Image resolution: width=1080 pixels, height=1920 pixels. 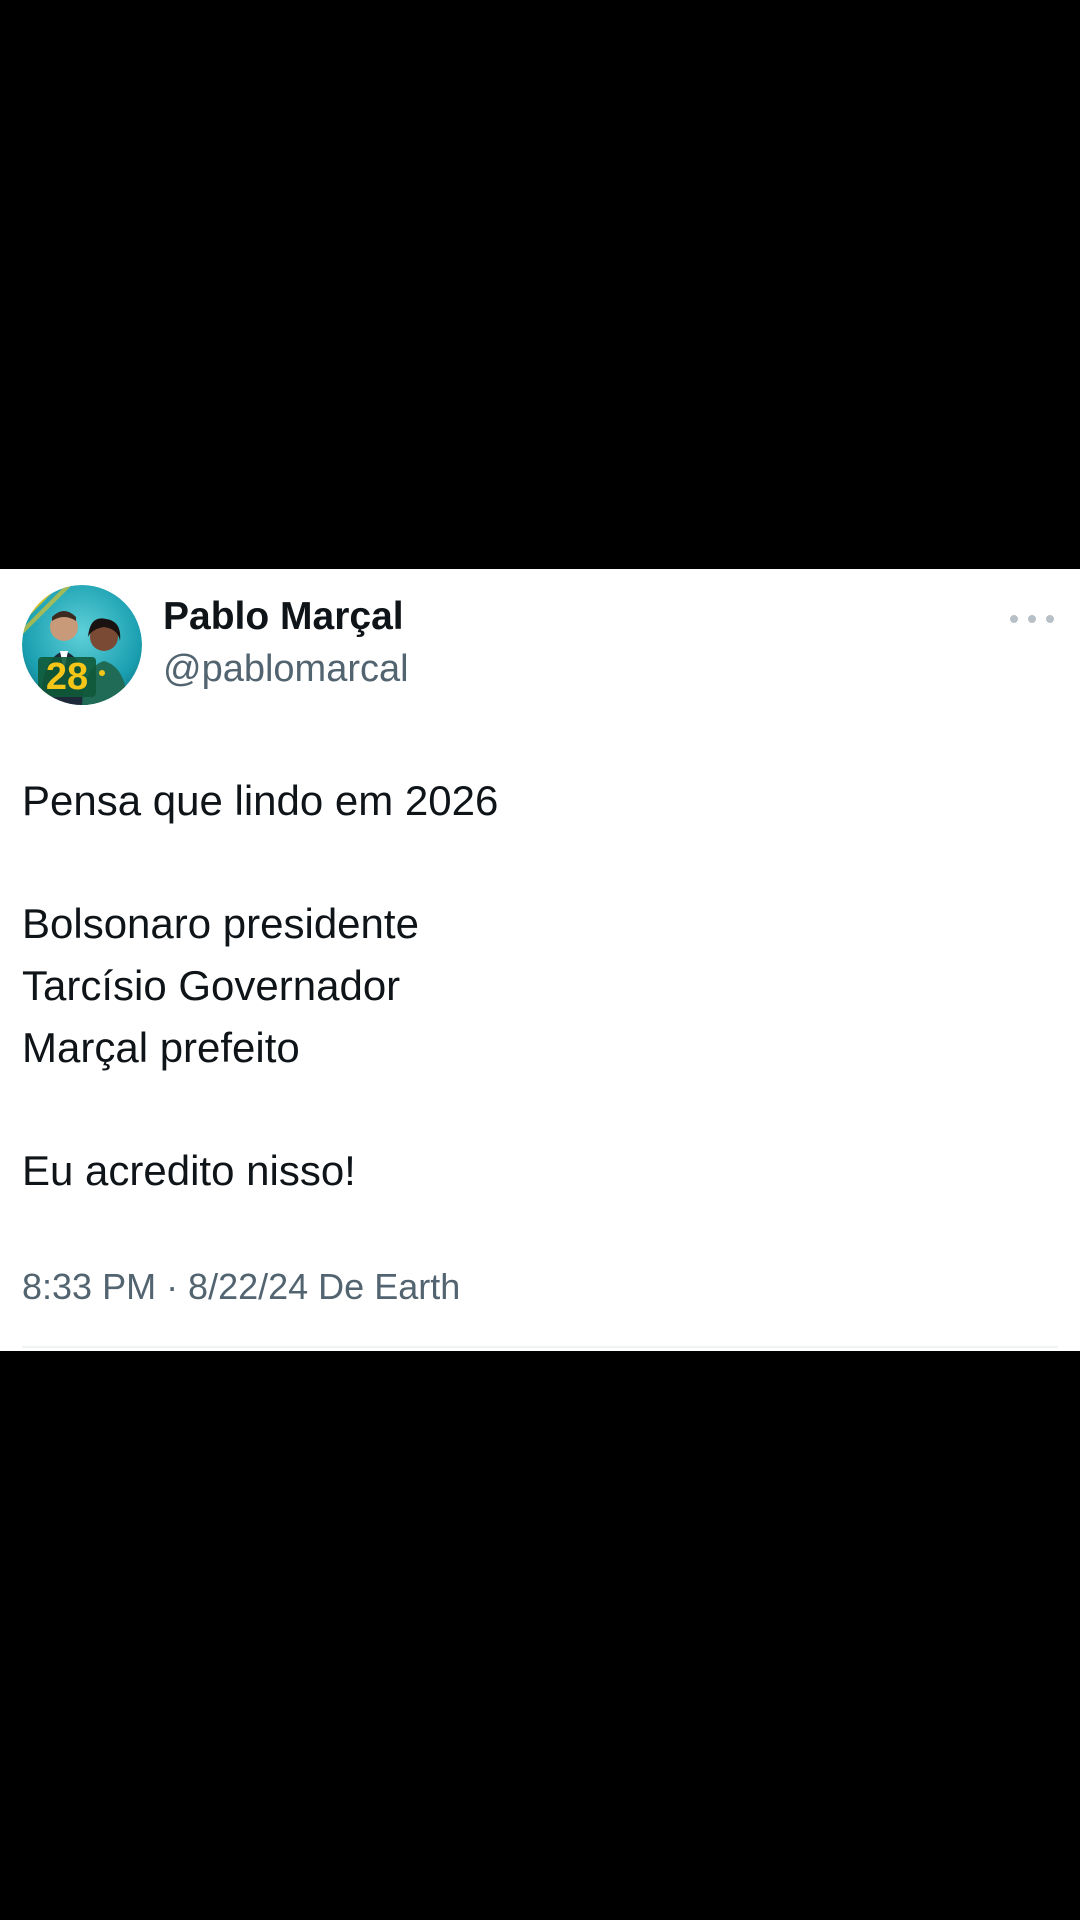 I want to click on avatar-badge-number: 28, so click(x=67, y=677).